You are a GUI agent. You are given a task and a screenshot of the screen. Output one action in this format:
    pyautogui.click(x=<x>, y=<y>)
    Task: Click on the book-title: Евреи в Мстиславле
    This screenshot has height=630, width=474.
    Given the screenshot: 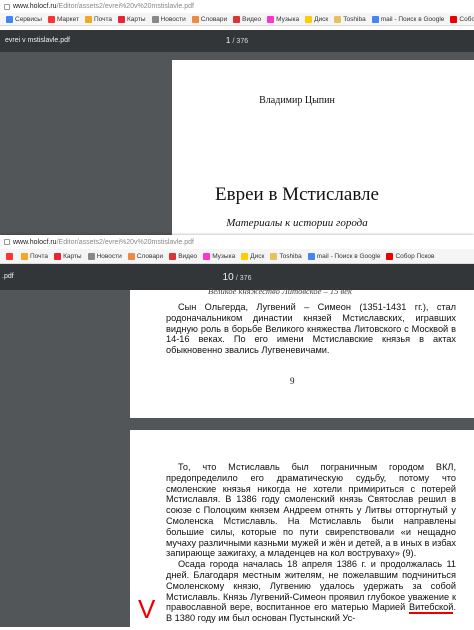 What is the action you would take?
    pyautogui.click(x=297, y=194)
    